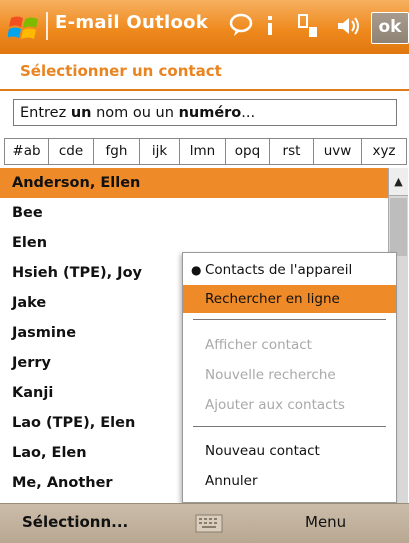  I want to click on title-bar: E-mail Outlook ok, so click(204, 27).